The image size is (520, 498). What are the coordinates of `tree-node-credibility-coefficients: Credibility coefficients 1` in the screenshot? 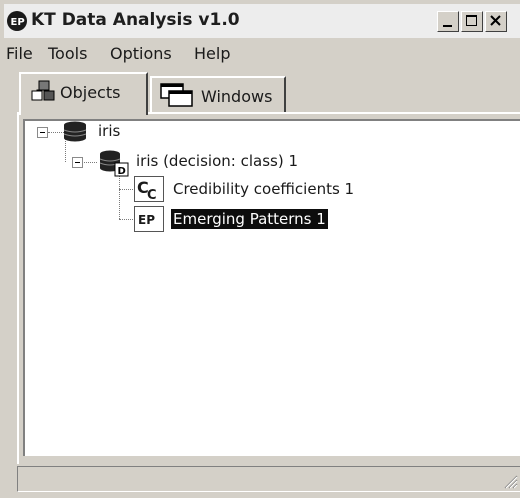 It's located at (263, 189).